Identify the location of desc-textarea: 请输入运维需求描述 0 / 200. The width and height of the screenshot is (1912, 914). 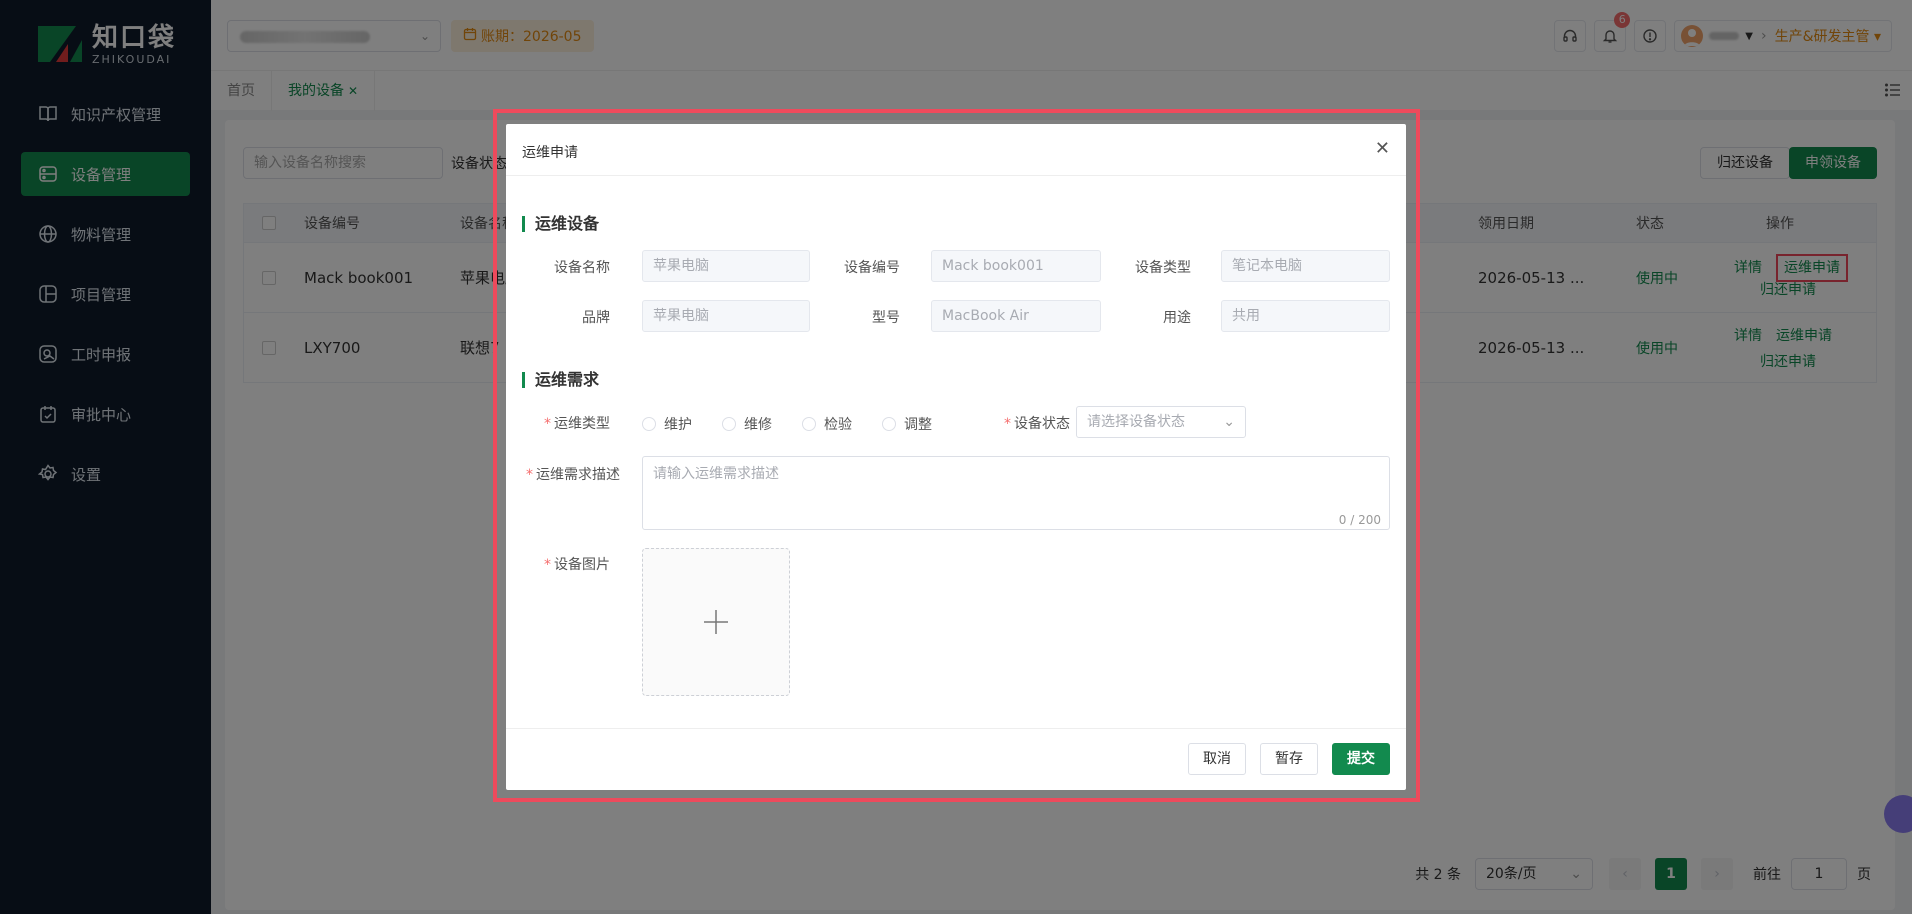
(1016, 493).